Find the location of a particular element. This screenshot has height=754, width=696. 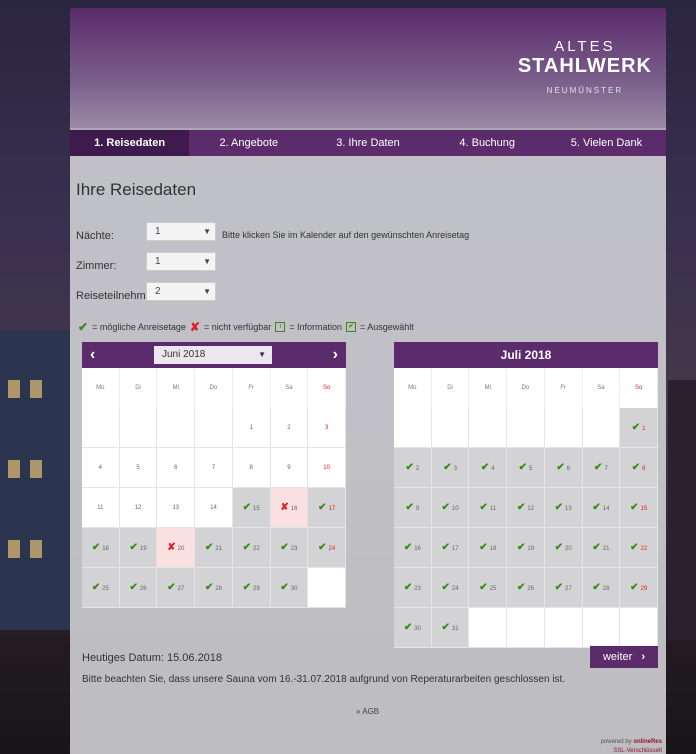

day-cell-13: ✔ 13 is located at coordinates (563, 508).